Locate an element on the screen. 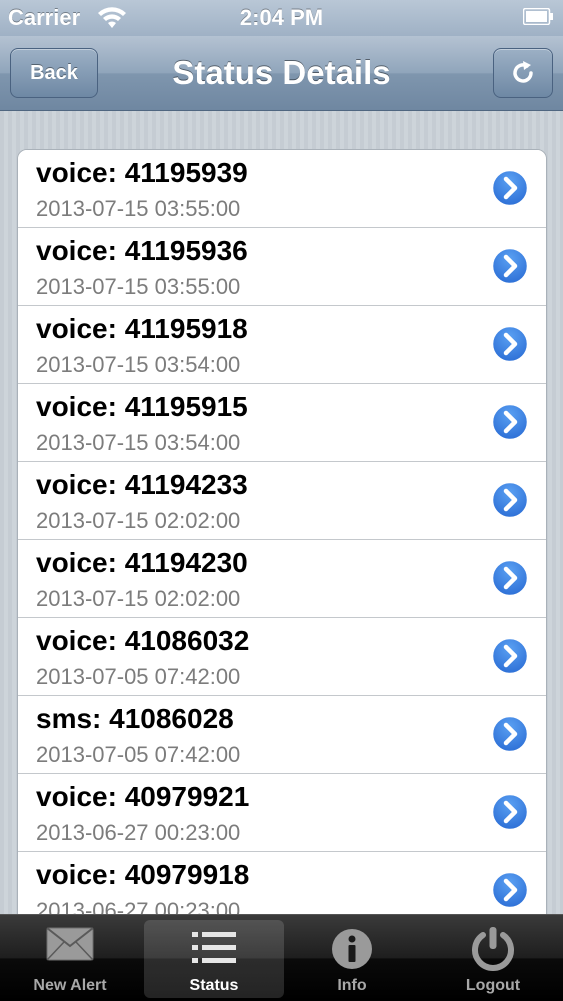  list-item: voice: 41195936 2013-07-15 03:55:00 is located at coordinates (282, 267).